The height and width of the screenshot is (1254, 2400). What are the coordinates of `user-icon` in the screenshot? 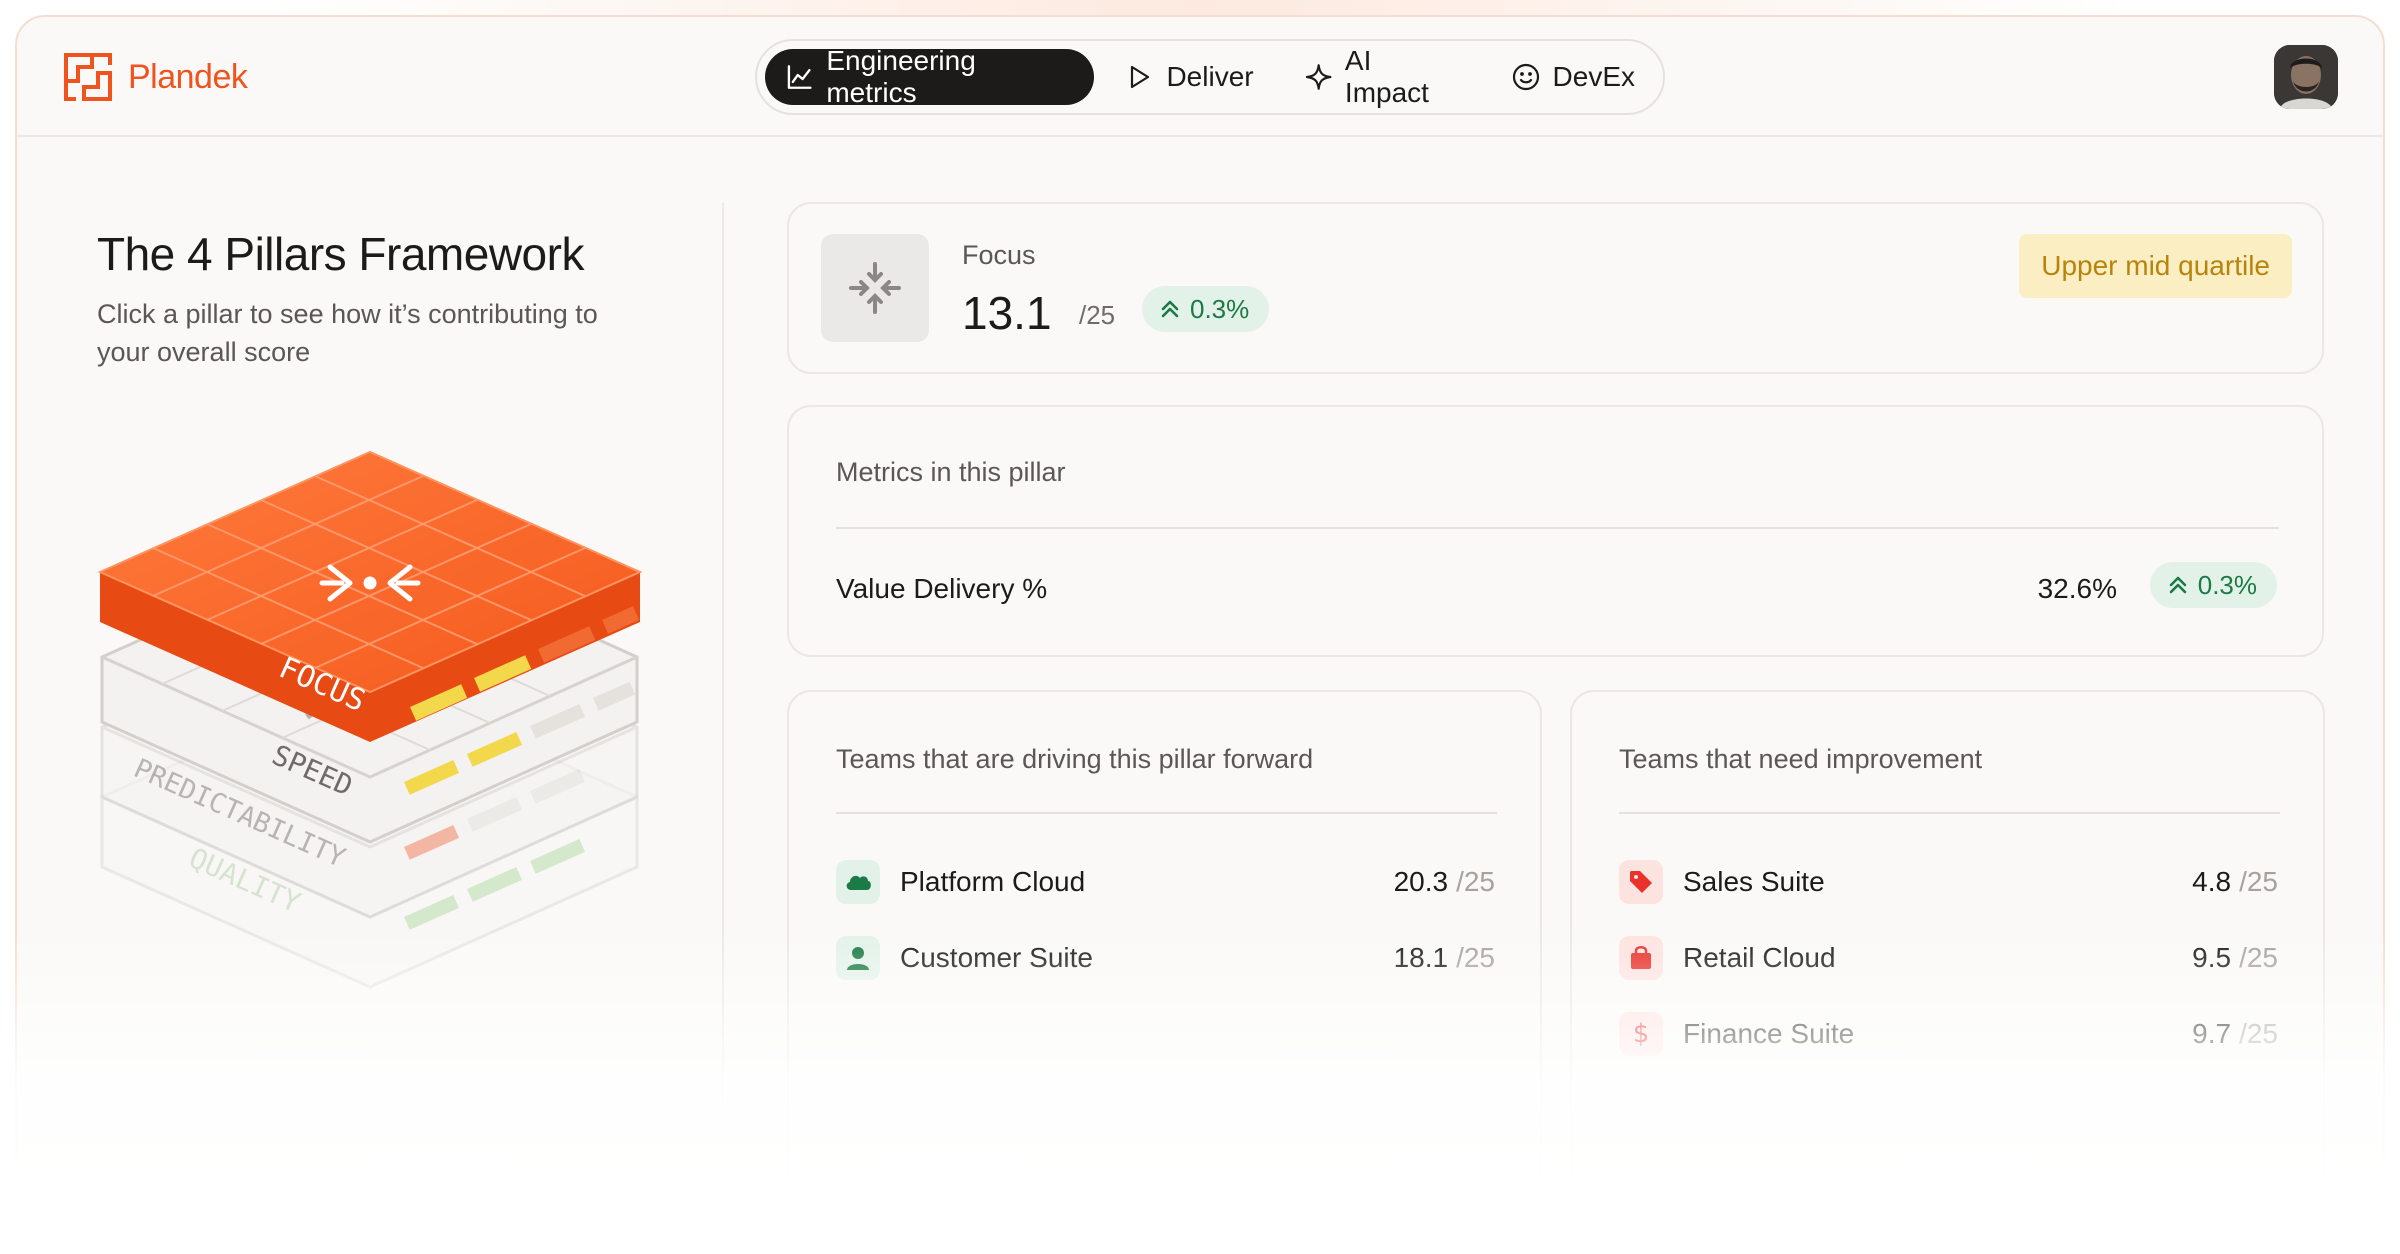 It's located at (858, 958).